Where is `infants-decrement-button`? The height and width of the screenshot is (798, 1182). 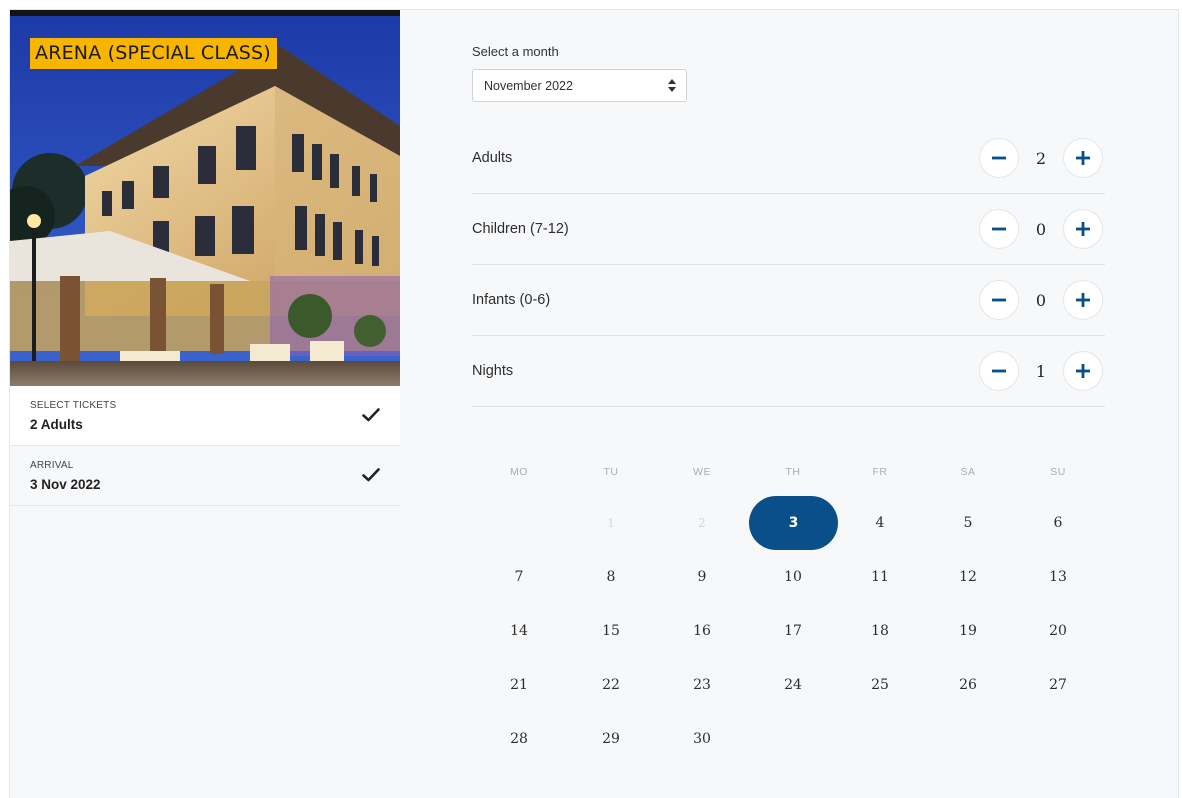 infants-decrement-button is located at coordinates (999, 300).